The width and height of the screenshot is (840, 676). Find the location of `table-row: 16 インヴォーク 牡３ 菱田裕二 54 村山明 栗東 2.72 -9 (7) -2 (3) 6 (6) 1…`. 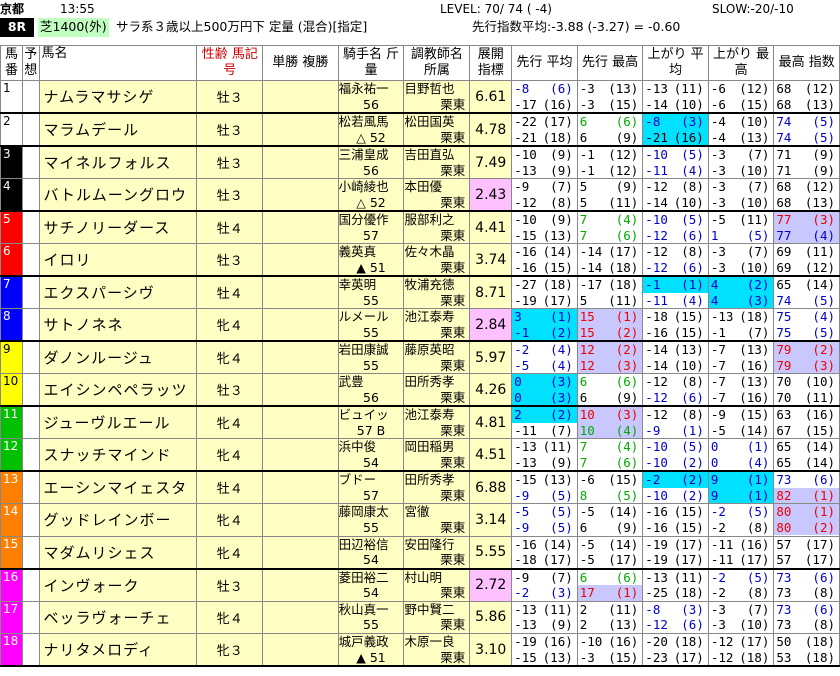

table-row: 16 インヴォーク 牡３ 菱田裕二 54 村山明 栗東 2.72 -9 (7) -2 (3) 6 (6) 1… is located at coordinates (420, 585).